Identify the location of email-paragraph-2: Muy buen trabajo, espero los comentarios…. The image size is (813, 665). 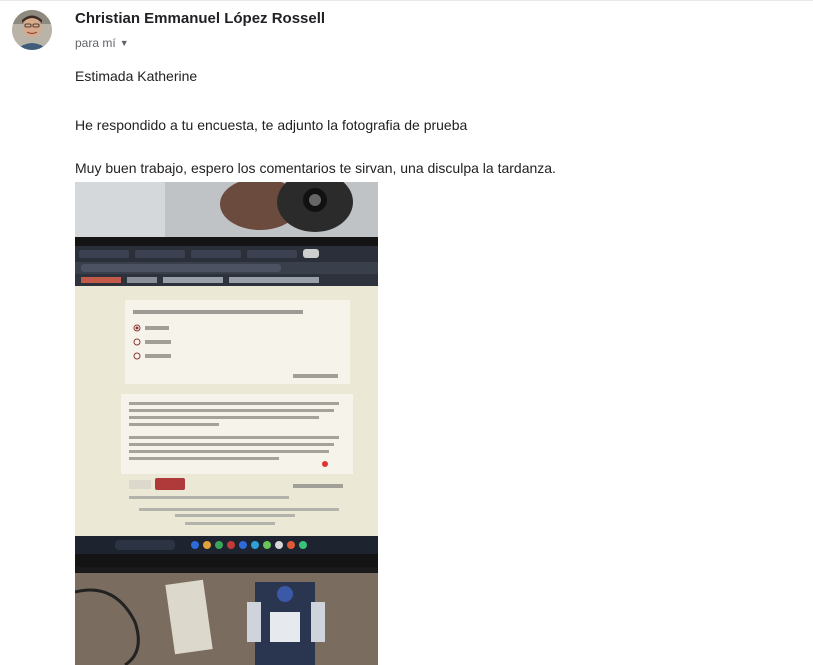
(315, 168).